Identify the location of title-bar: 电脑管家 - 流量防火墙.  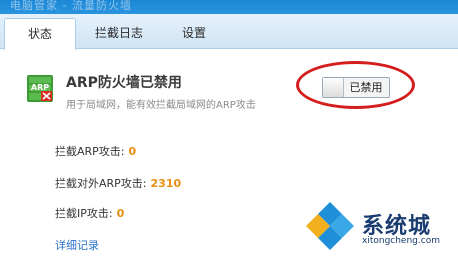
(229, 7).